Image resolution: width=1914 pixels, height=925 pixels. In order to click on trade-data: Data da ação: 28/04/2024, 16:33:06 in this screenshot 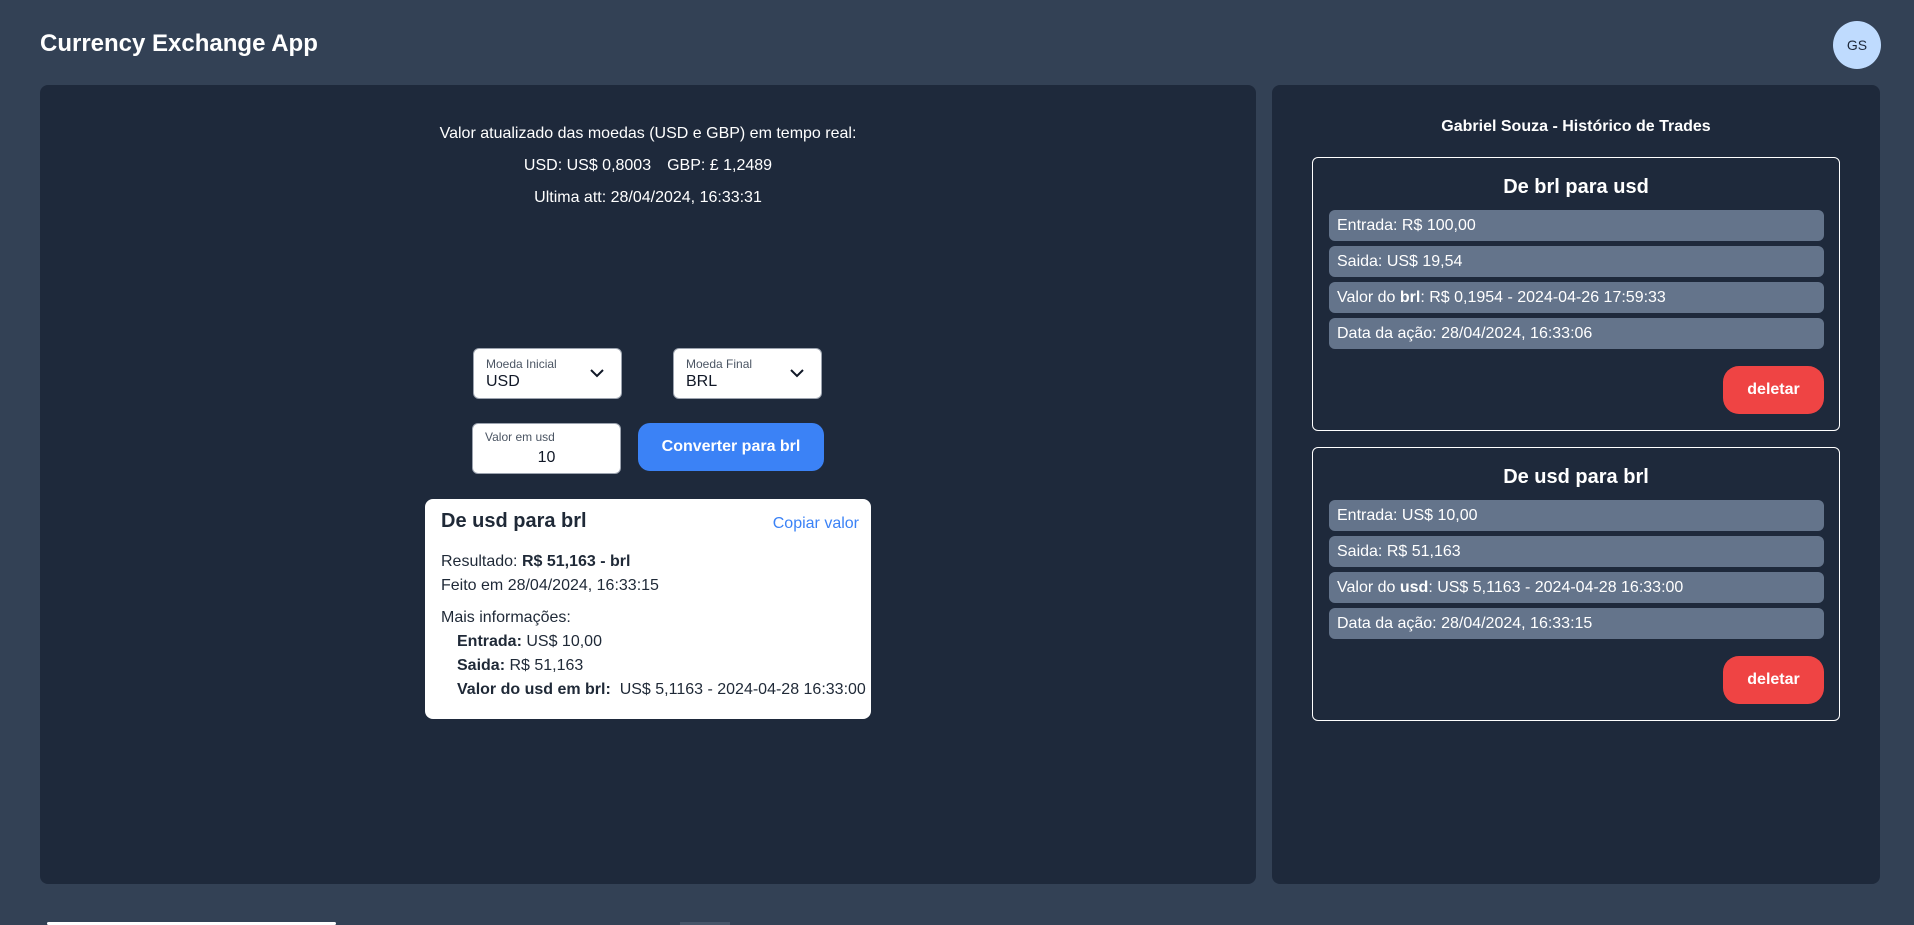, I will do `click(1576, 333)`.